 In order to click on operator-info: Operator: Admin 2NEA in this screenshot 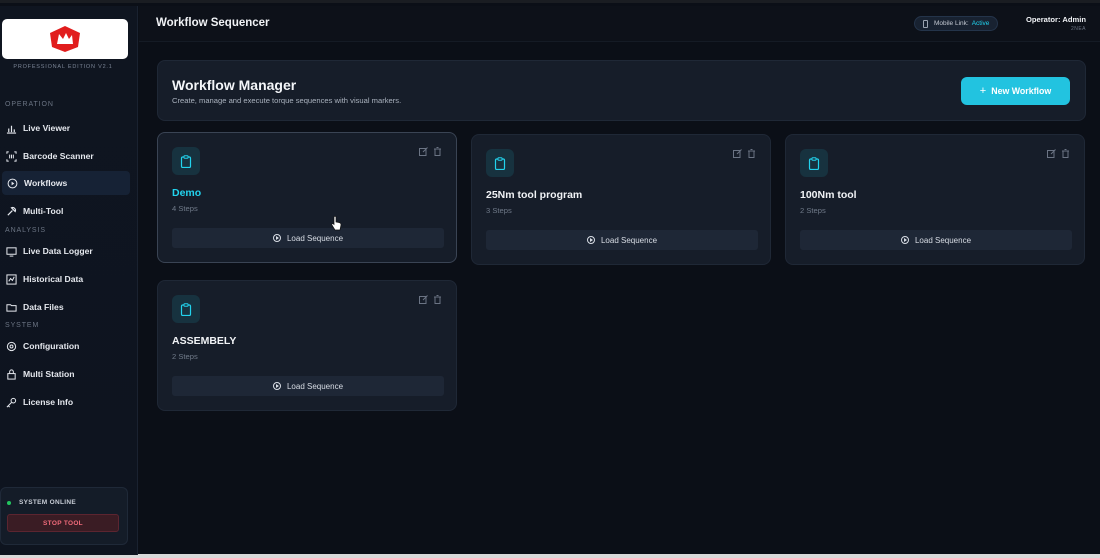, I will do `click(1056, 23)`.